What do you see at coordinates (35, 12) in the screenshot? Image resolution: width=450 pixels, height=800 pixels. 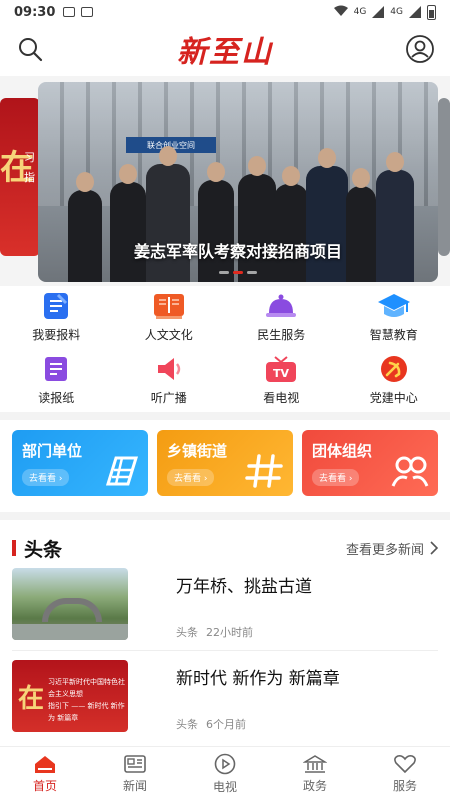 I see `status-time: 09:30` at bounding box center [35, 12].